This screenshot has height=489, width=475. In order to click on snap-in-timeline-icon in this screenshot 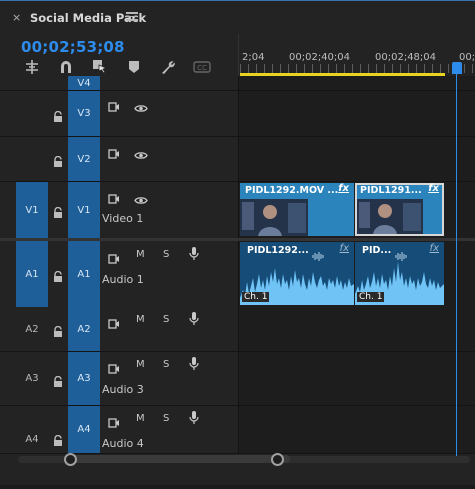, I will do `click(66, 67)`.